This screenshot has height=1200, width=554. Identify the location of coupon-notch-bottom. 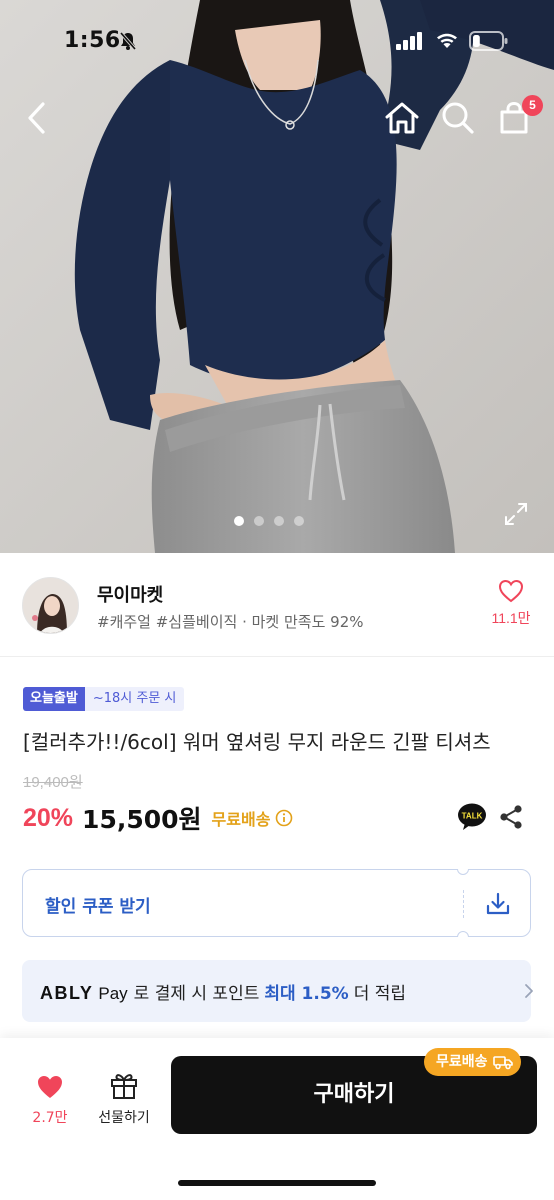
(463, 934).